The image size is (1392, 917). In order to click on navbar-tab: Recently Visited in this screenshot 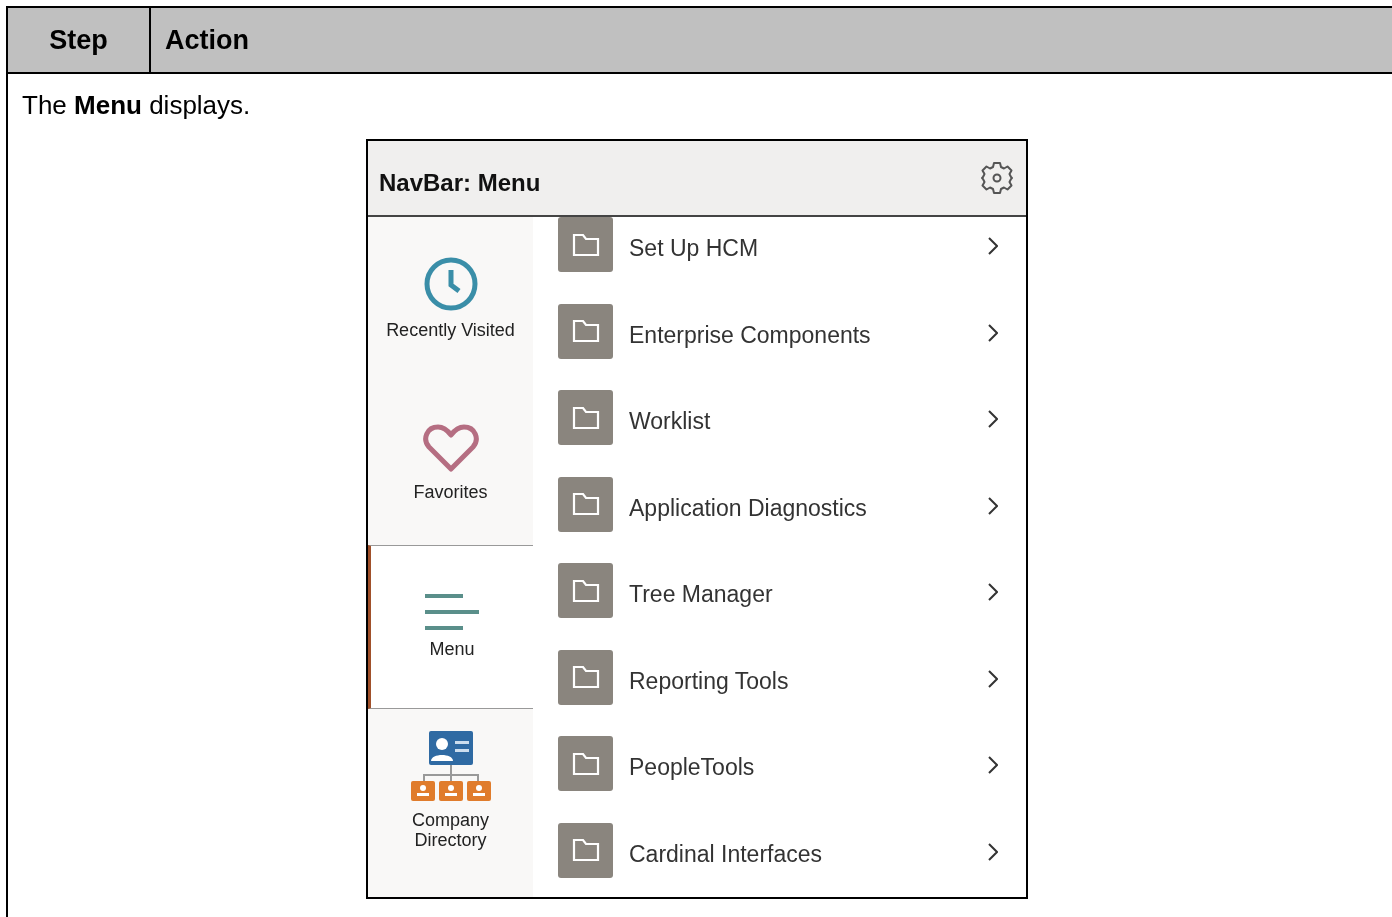, I will do `click(450, 299)`.